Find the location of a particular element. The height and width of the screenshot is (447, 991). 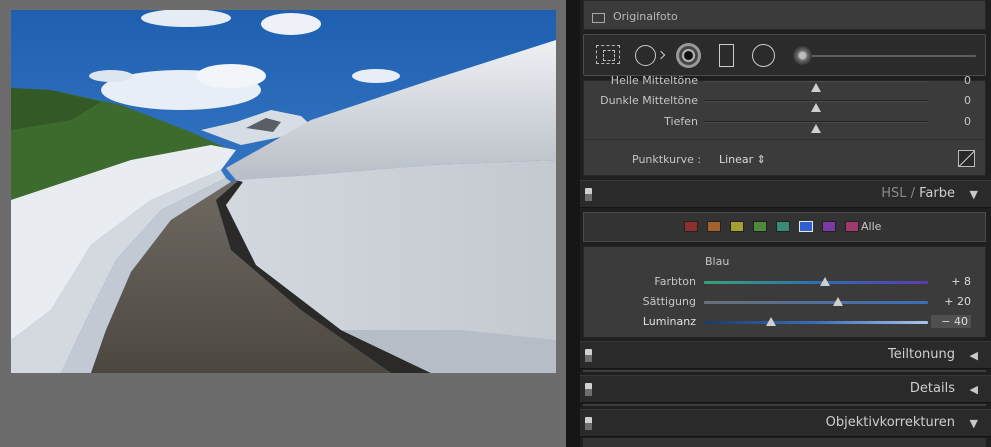

radial-filter-tool-icon is located at coordinates (763, 55).